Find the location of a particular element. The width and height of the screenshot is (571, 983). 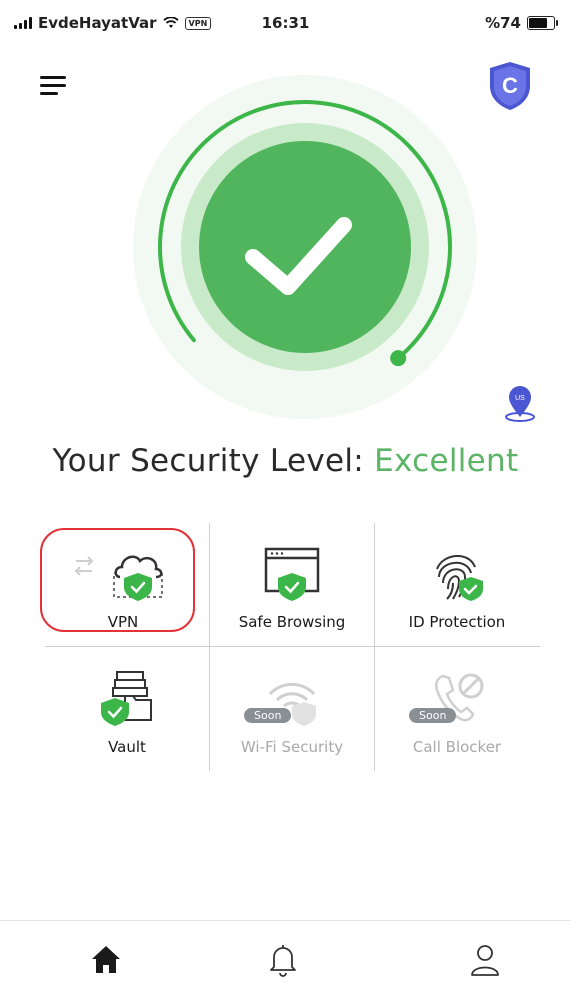

shield-logo-icon: C is located at coordinates (510, 86).